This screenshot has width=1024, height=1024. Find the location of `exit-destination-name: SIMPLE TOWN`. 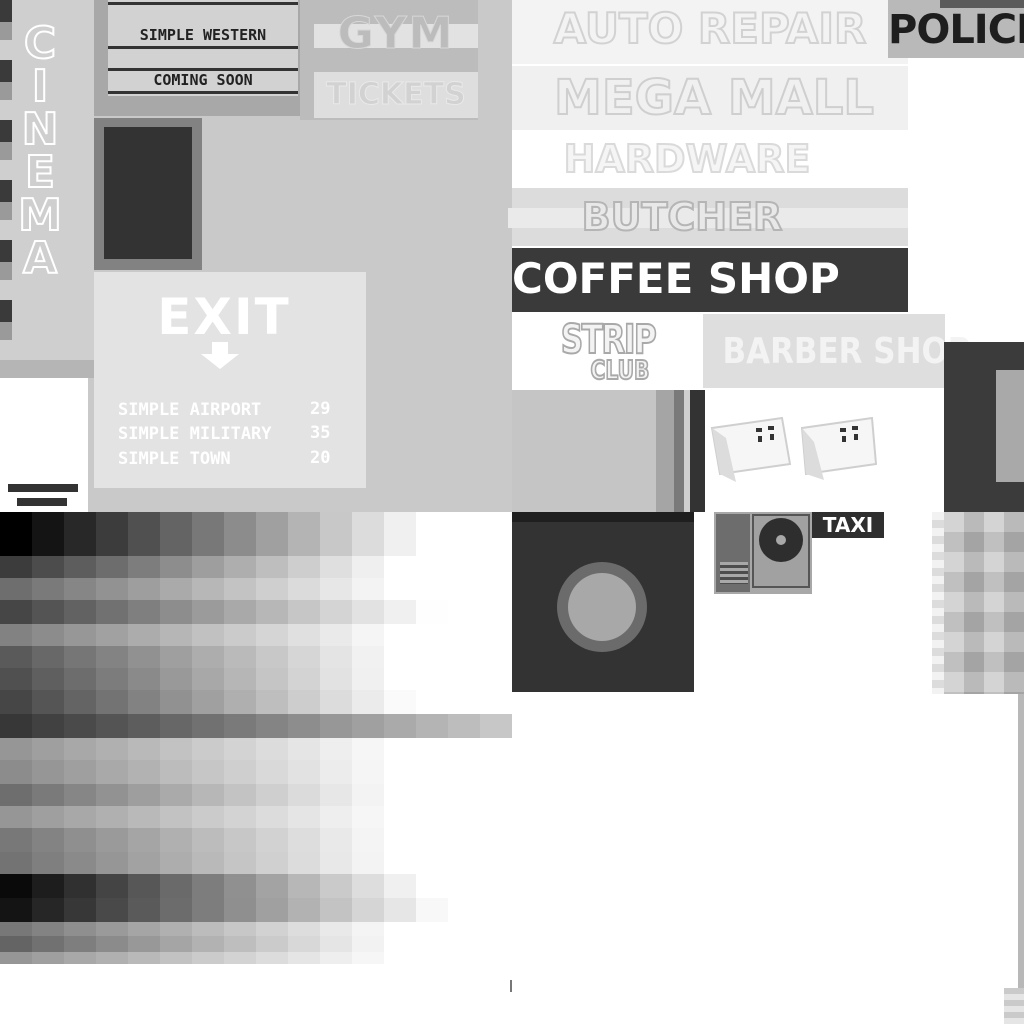

exit-destination-name: SIMPLE TOWN is located at coordinates (174, 459).